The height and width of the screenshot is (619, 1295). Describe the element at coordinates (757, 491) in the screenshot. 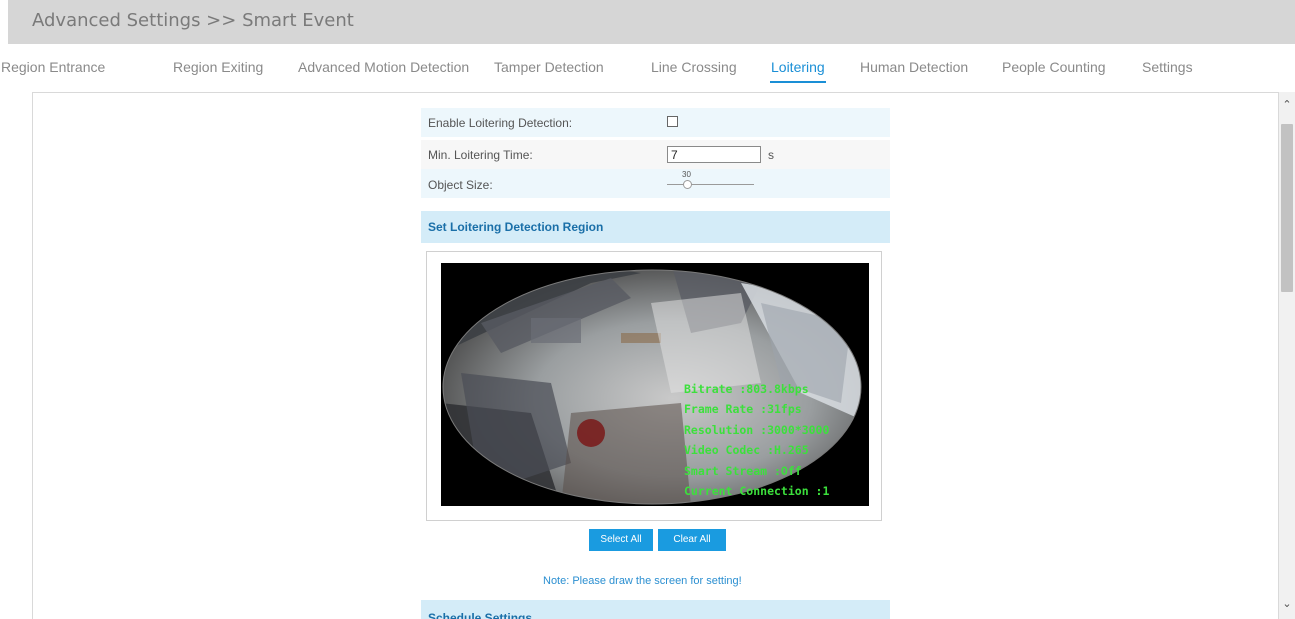

I see `osd-current-connection: Current Connection :1` at that location.